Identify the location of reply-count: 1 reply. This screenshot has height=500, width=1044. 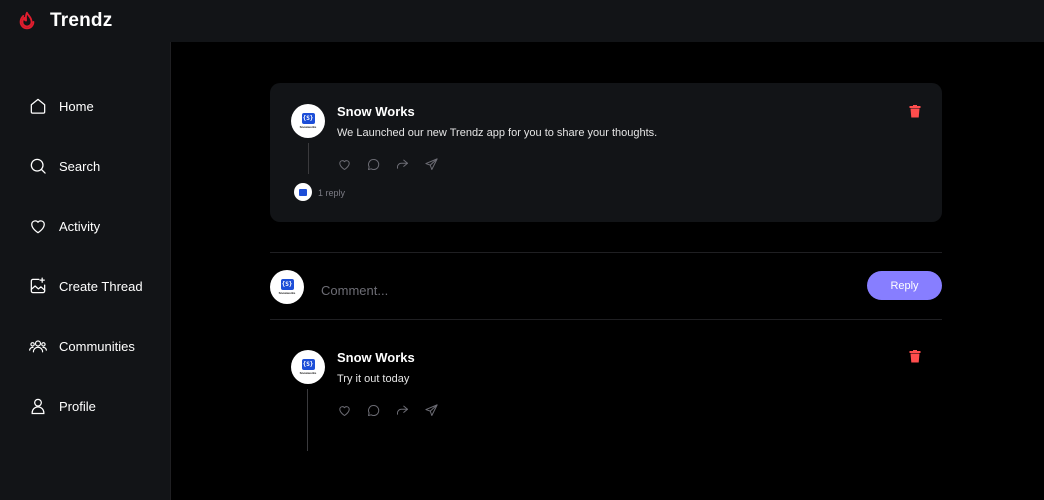
(331, 193).